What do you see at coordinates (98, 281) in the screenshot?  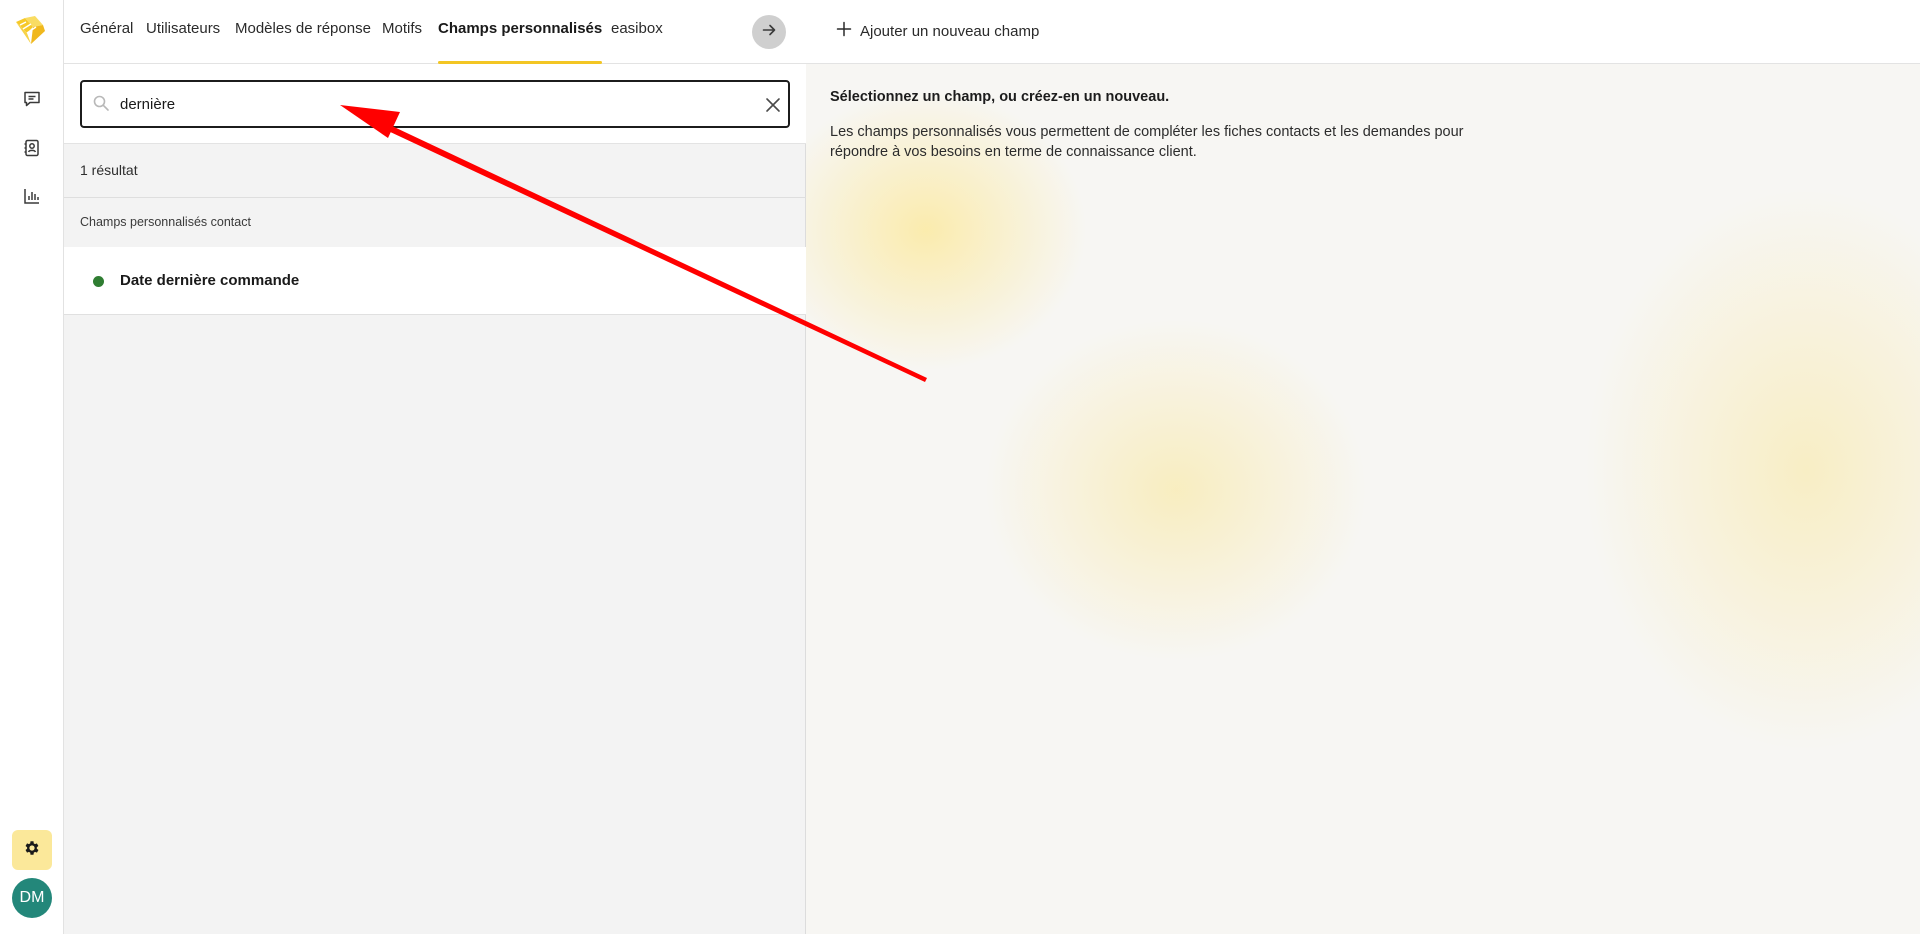 I see `status-dot` at bounding box center [98, 281].